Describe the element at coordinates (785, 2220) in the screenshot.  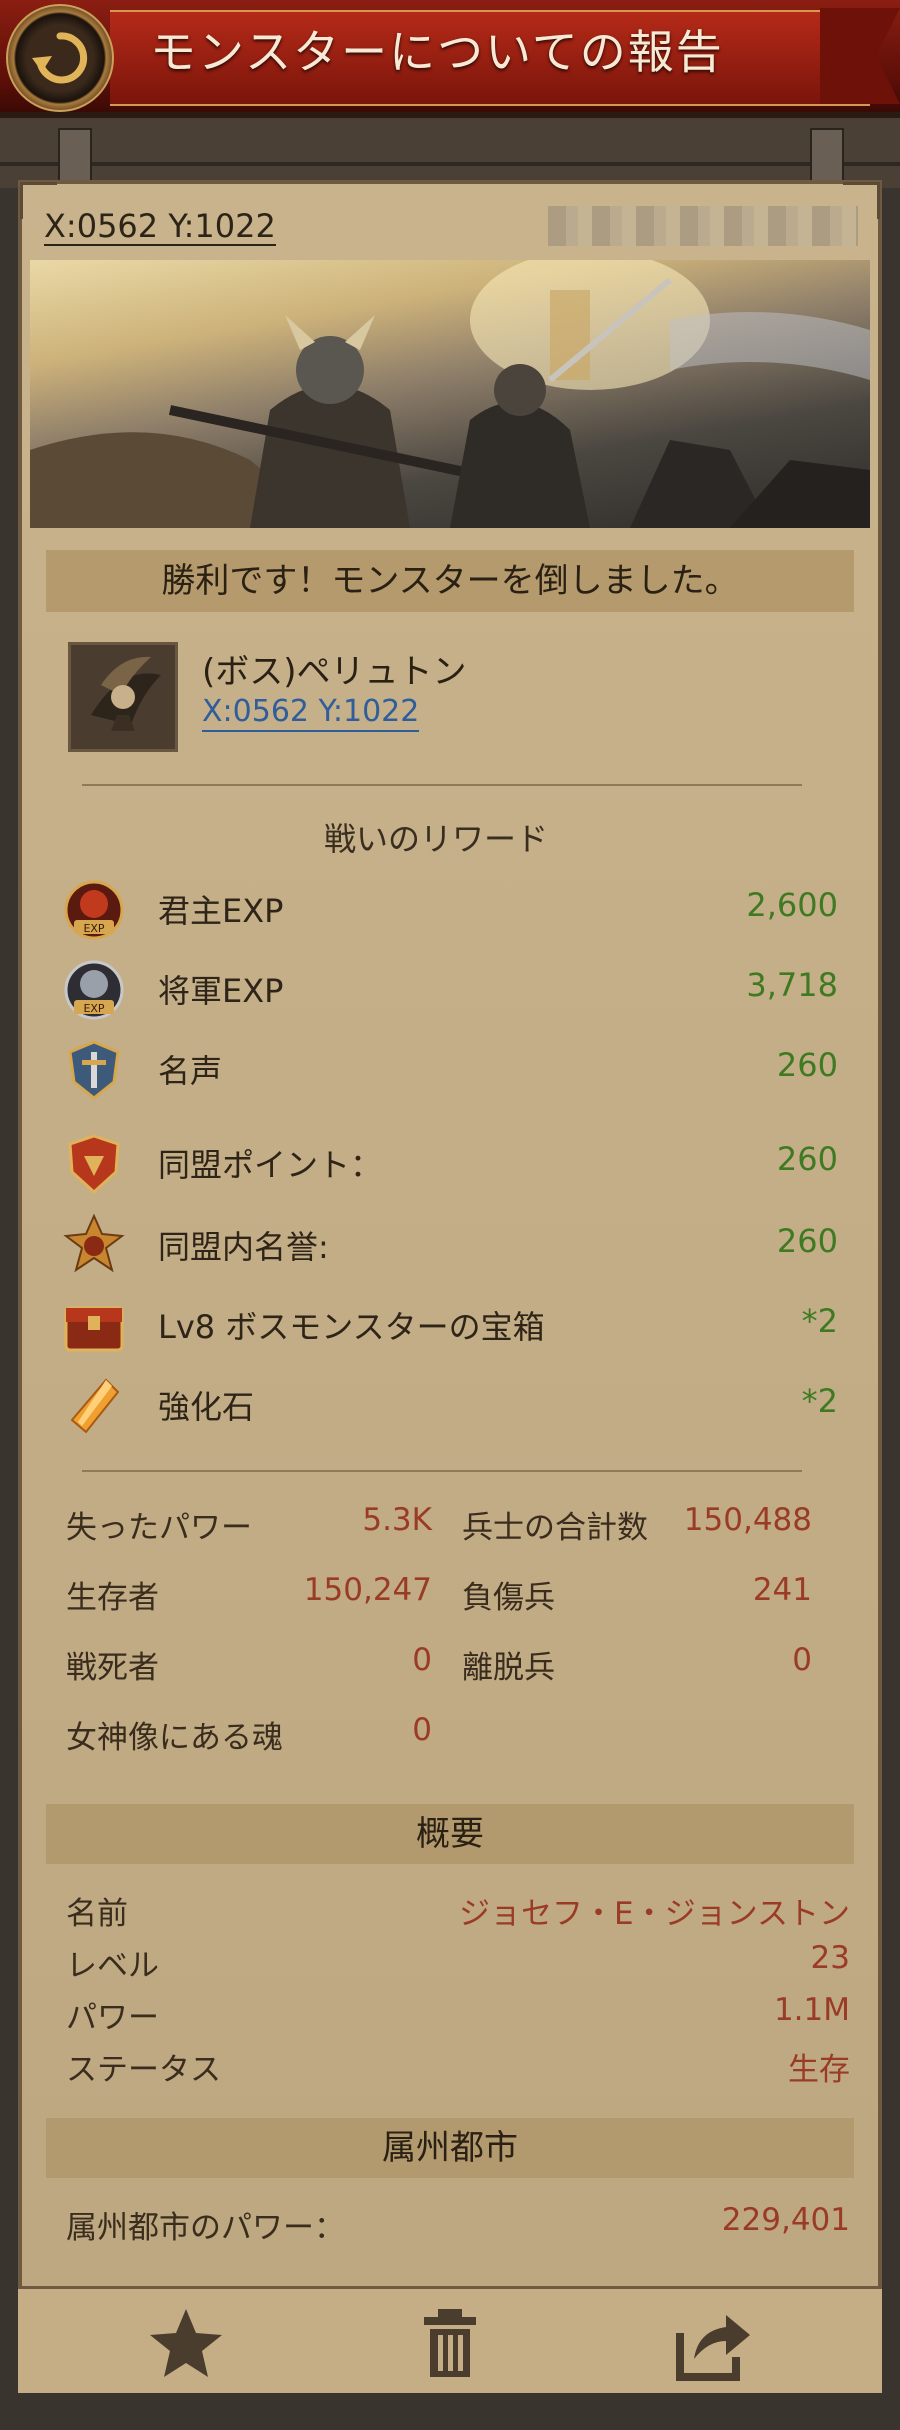
I see `city-power-value: 229,401` at that location.